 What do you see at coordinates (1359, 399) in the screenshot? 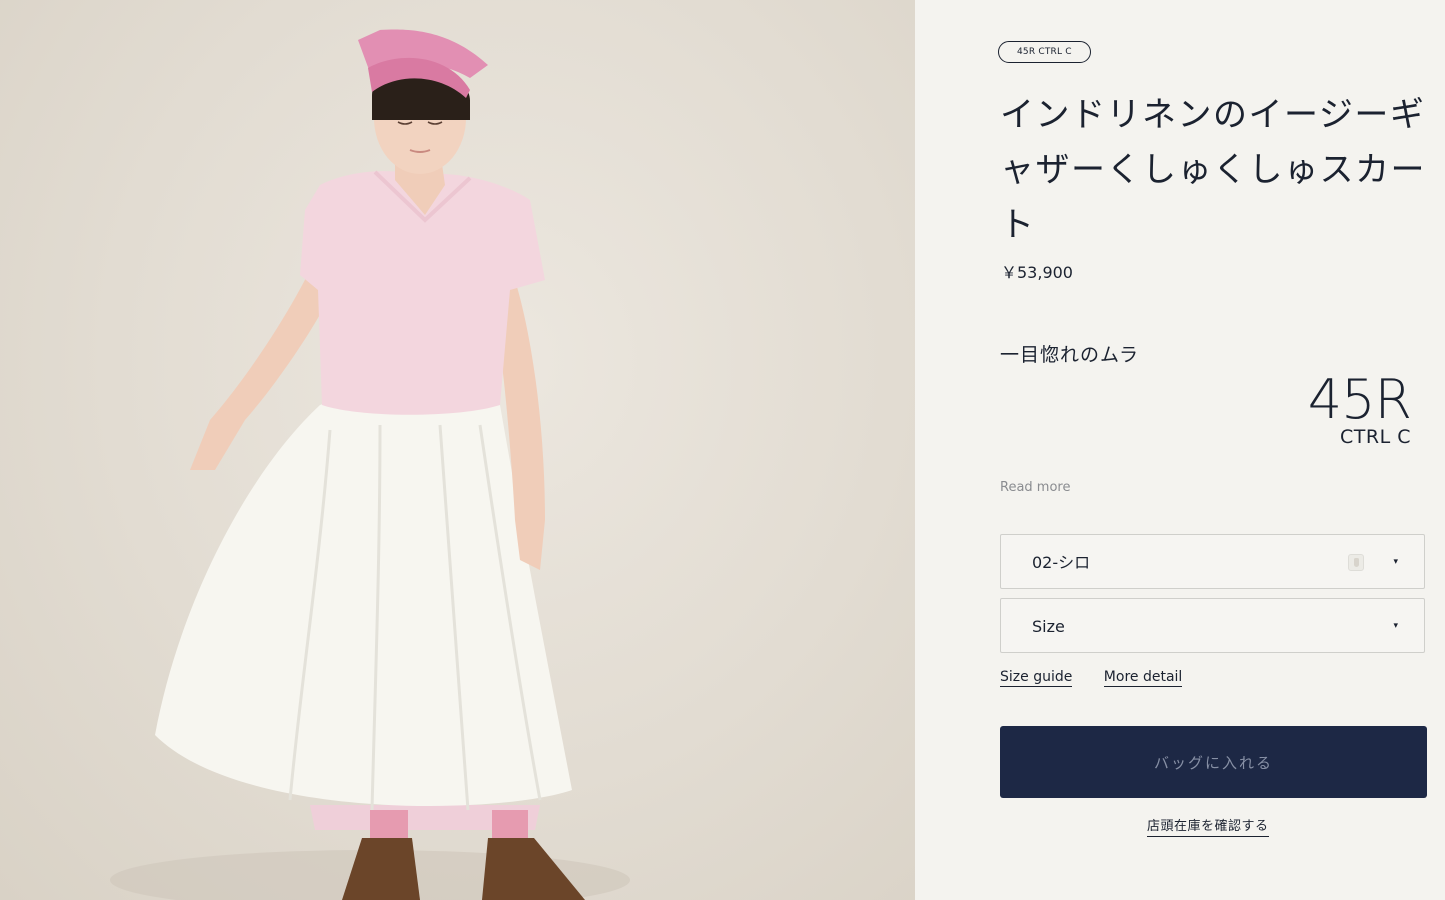
I see `brand-logo-mark: 45R` at bounding box center [1359, 399].